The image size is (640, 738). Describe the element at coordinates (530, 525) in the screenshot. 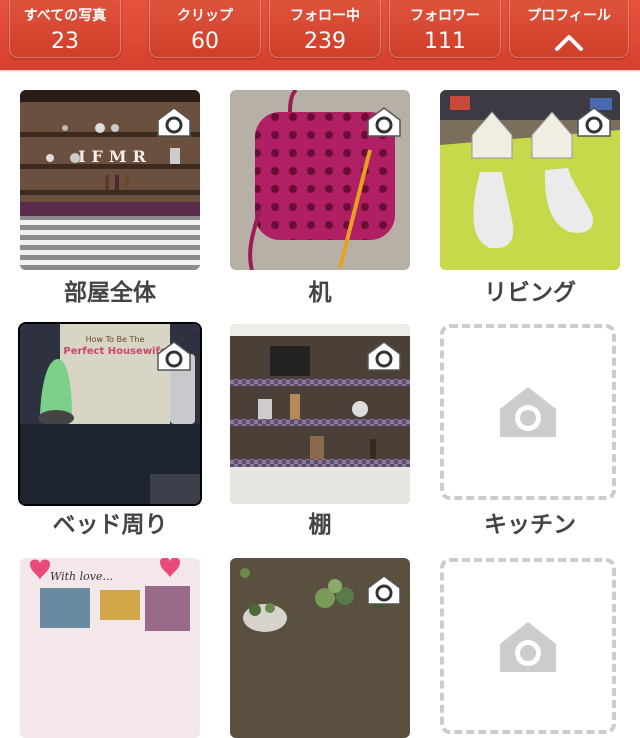

I see `album-caption: キッチン` at that location.